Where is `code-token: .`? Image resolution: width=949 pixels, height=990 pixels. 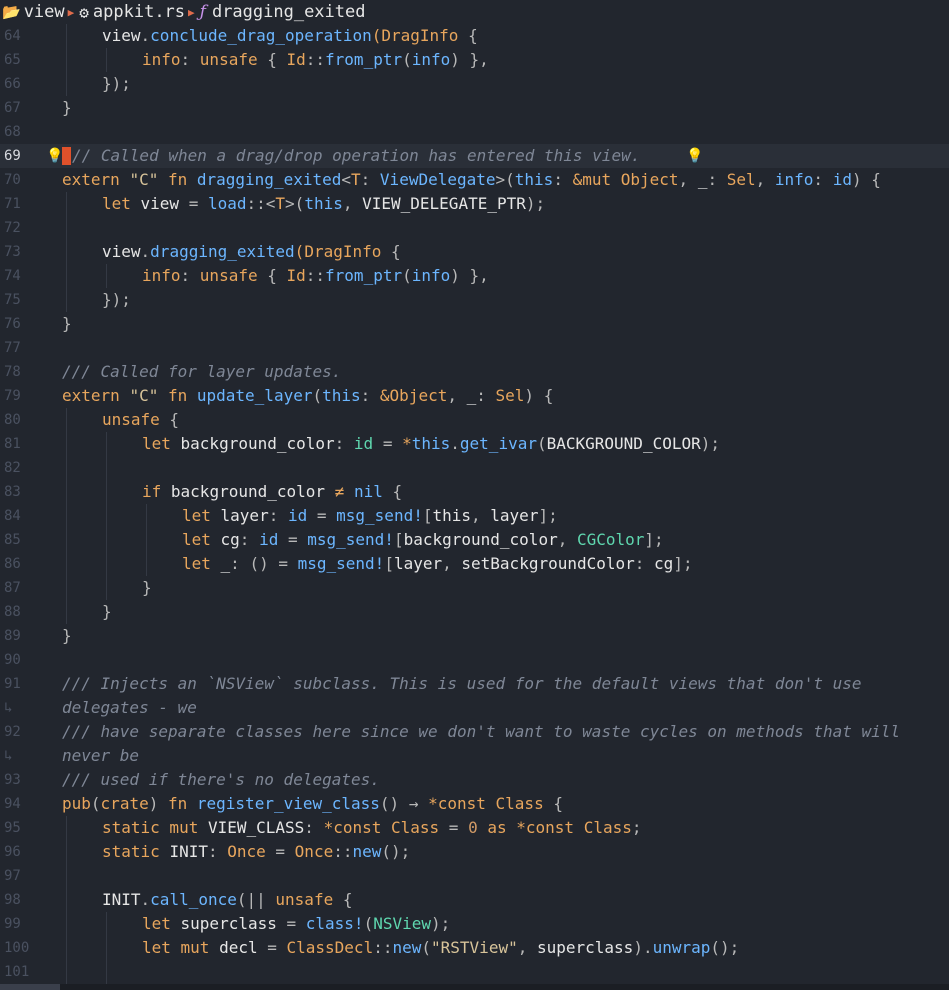 code-token: . is located at coordinates (455, 443).